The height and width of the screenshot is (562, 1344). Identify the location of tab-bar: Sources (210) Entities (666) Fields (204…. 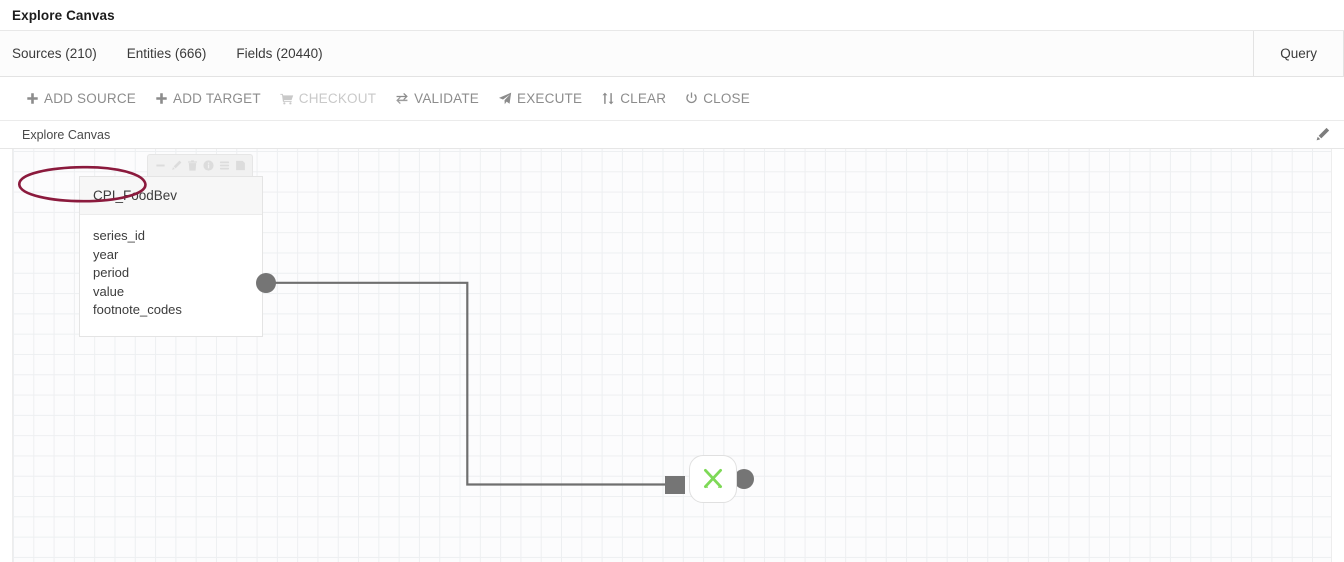
(672, 53).